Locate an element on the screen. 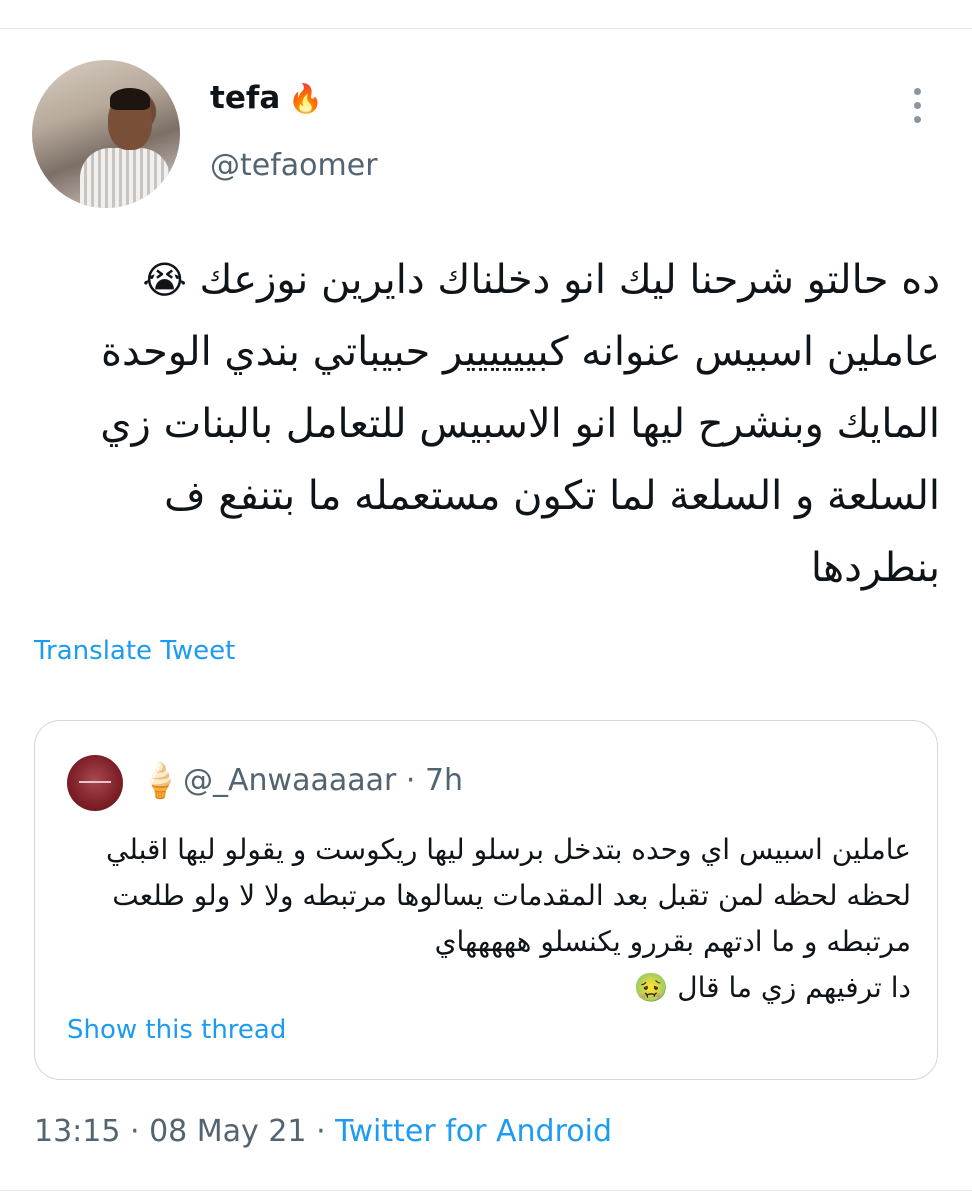 This screenshot has width=972, height=1200. tweet-metadata: 13:15 · 08 May 21 · Twitter for Android is located at coordinates (323, 1131).